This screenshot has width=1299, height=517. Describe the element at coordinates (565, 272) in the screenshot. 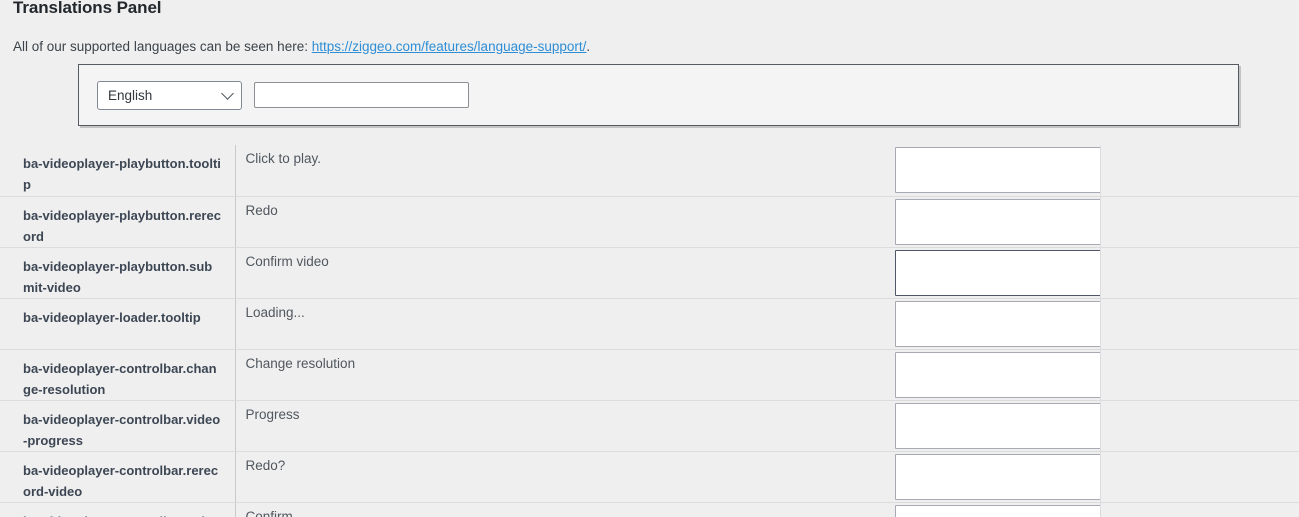

I see `source-string-cell: Confirm video` at that location.